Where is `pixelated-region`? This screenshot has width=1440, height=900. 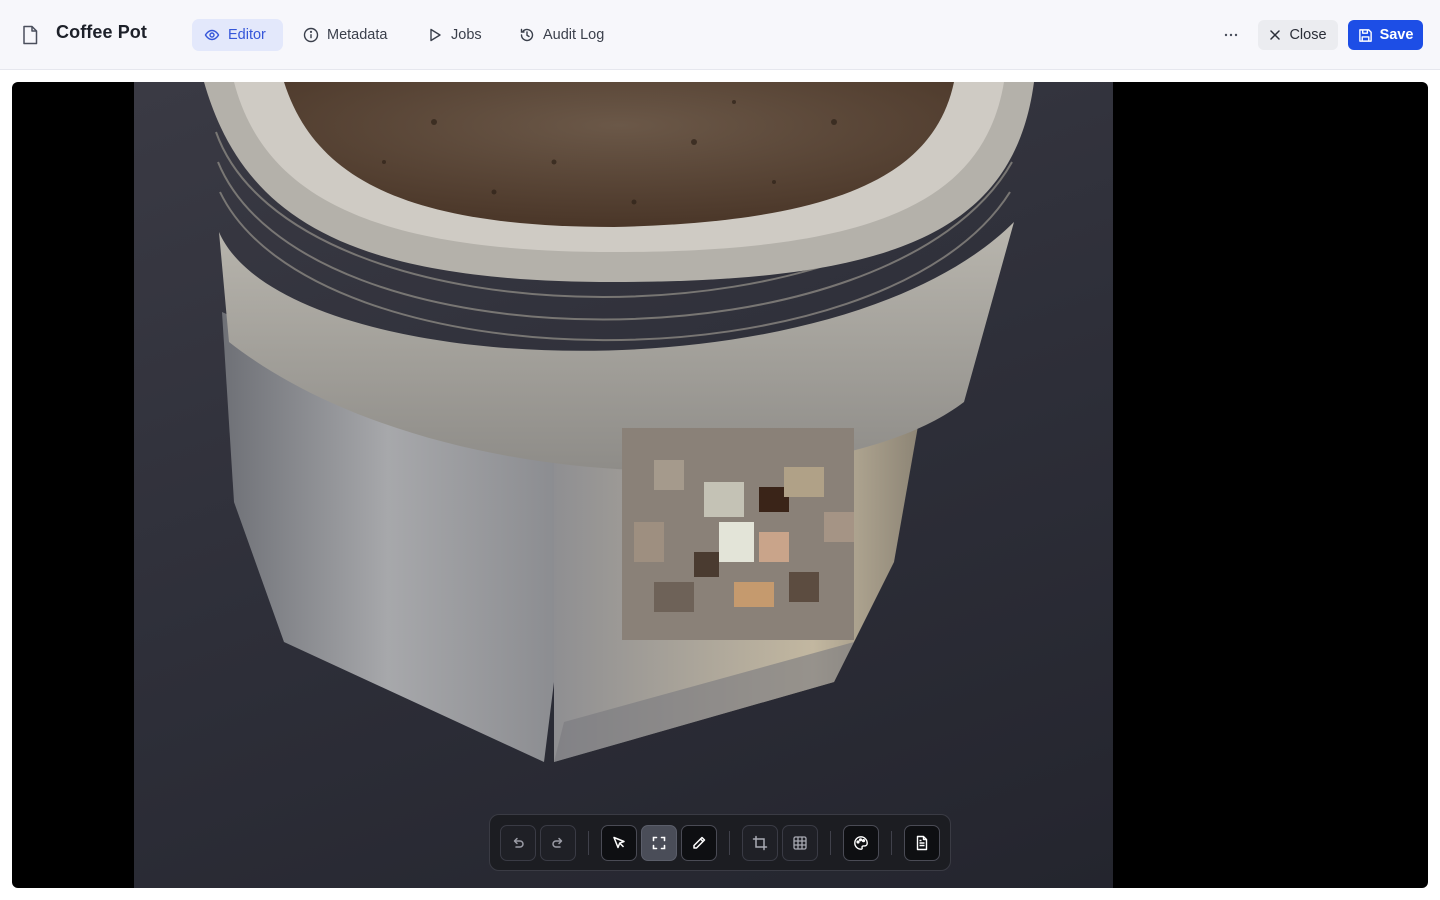 pixelated-region is located at coordinates (738, 534).